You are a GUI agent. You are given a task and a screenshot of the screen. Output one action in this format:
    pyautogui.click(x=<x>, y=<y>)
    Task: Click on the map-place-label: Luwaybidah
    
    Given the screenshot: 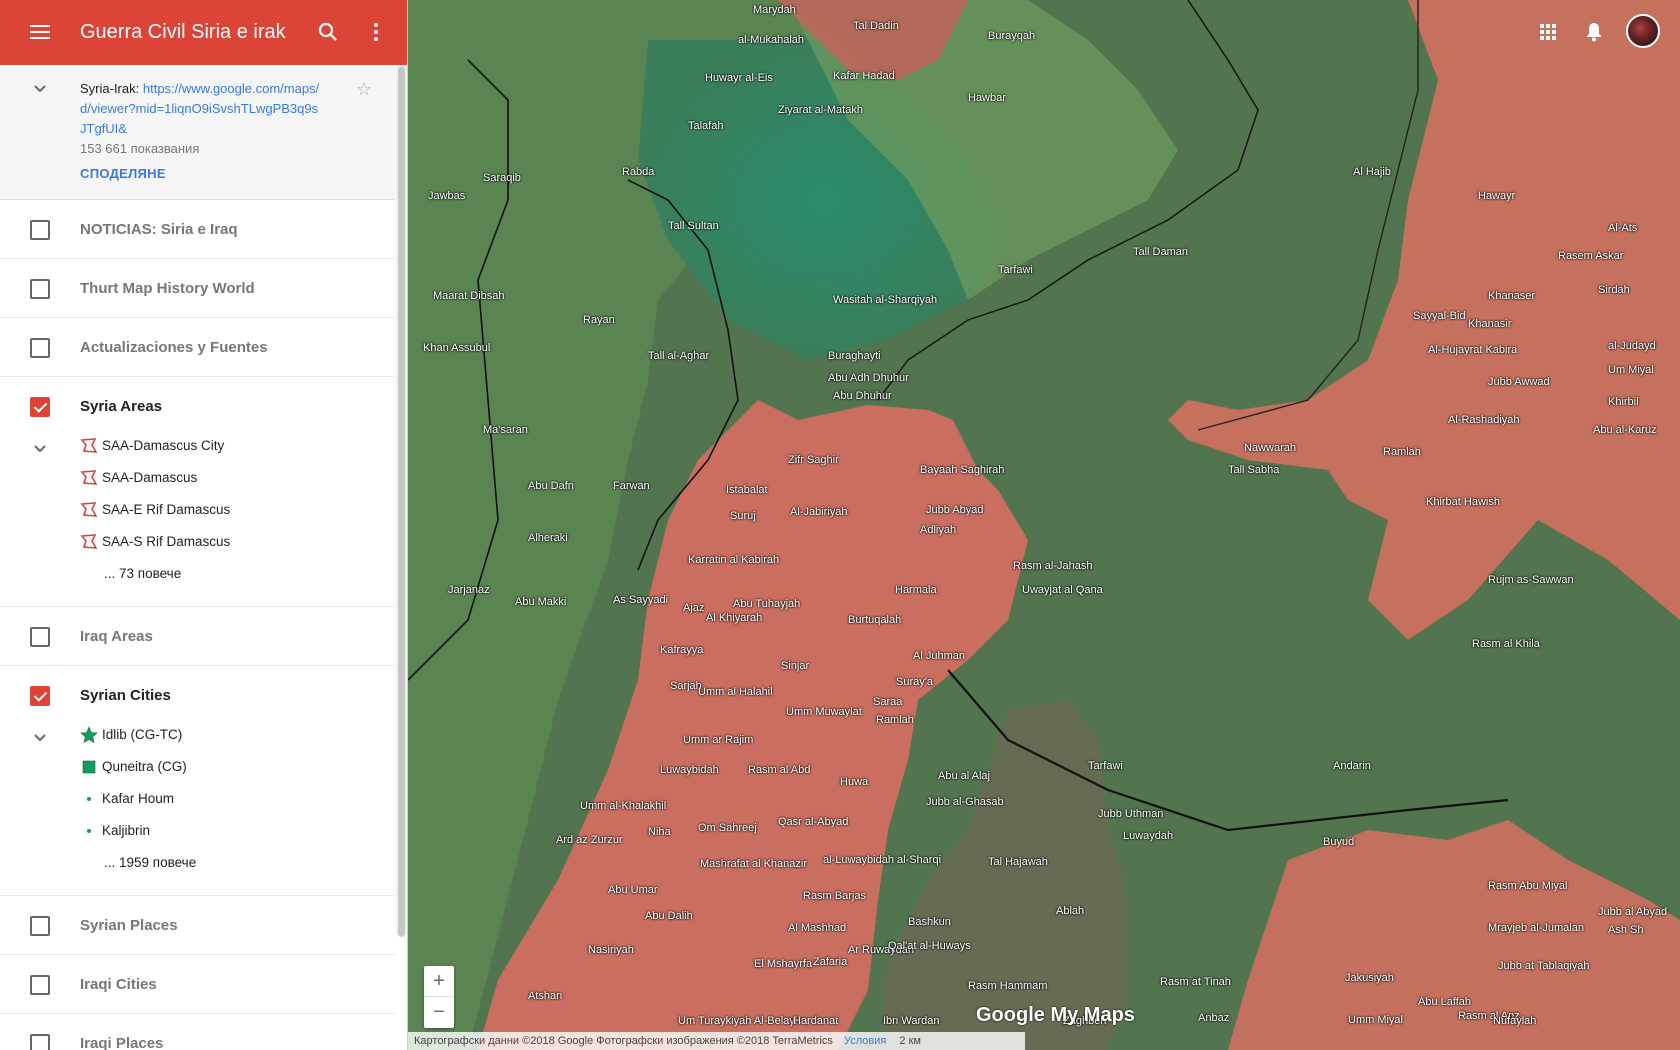 What is the action you would take?
    pyautogui.click(x=689, y=770)
    